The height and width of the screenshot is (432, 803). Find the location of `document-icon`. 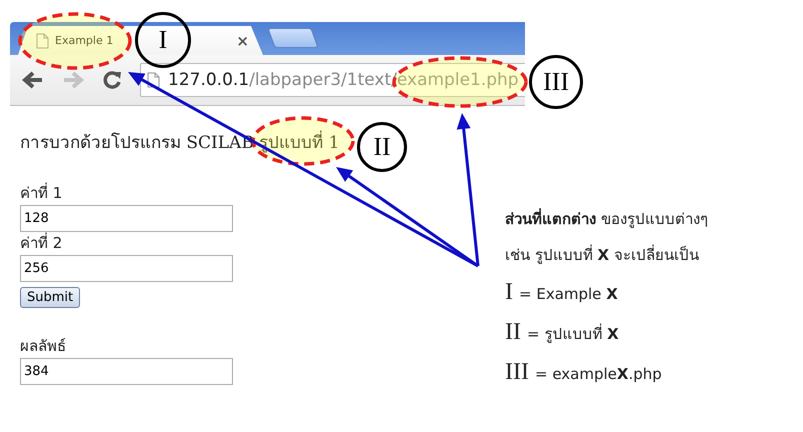

document-icon is located at coordinates (42, 40).